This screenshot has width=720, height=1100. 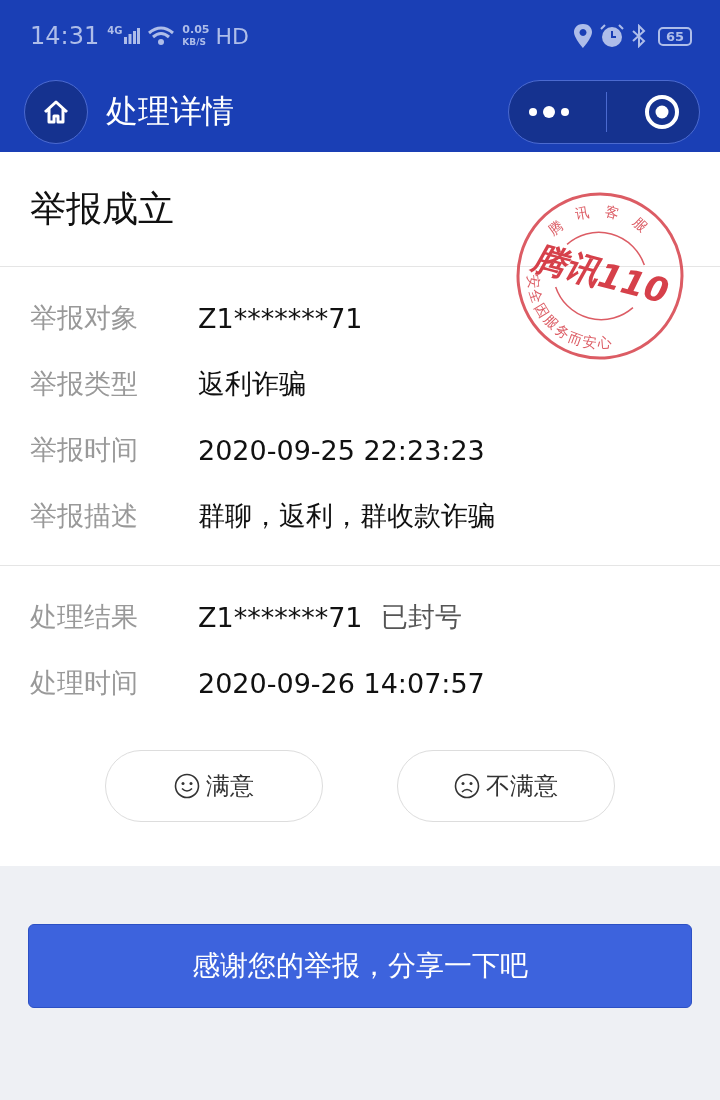 I want to click on sad-face-icon, so click(x=467, y=786).